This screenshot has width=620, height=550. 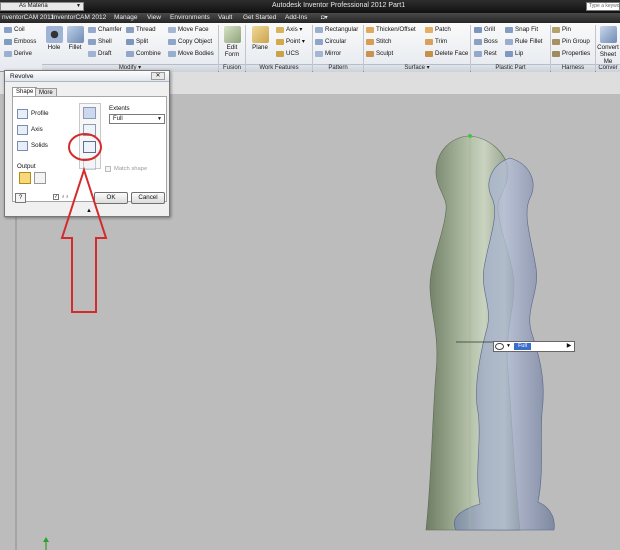 What do you see at coordinates (105, 30) in the screenshot?
I see `chamfer-button: Chamfer` at bounding box center [105, 30].